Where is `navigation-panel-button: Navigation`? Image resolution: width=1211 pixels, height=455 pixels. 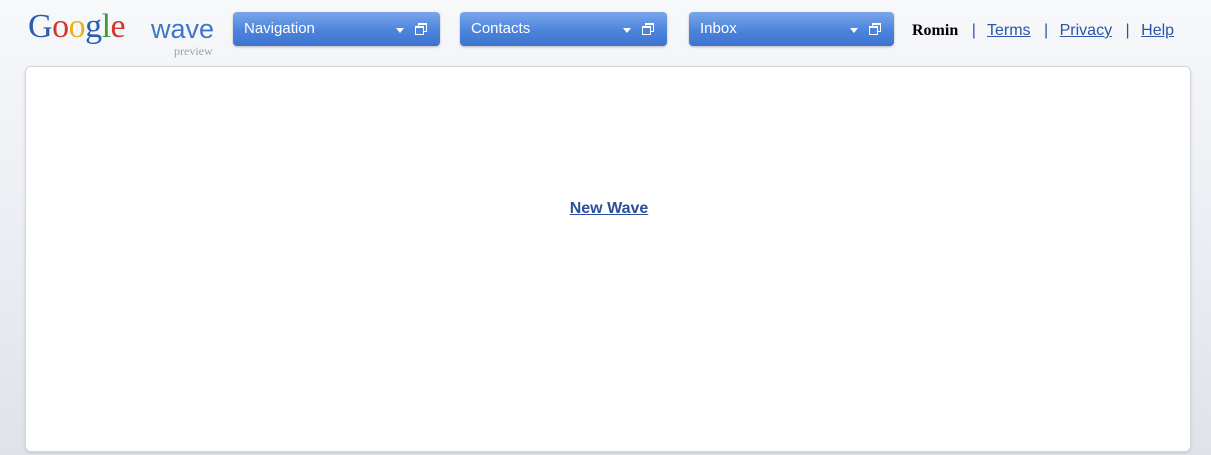 navigation-panel-button: Navigation is located at coordinates (336, 29).